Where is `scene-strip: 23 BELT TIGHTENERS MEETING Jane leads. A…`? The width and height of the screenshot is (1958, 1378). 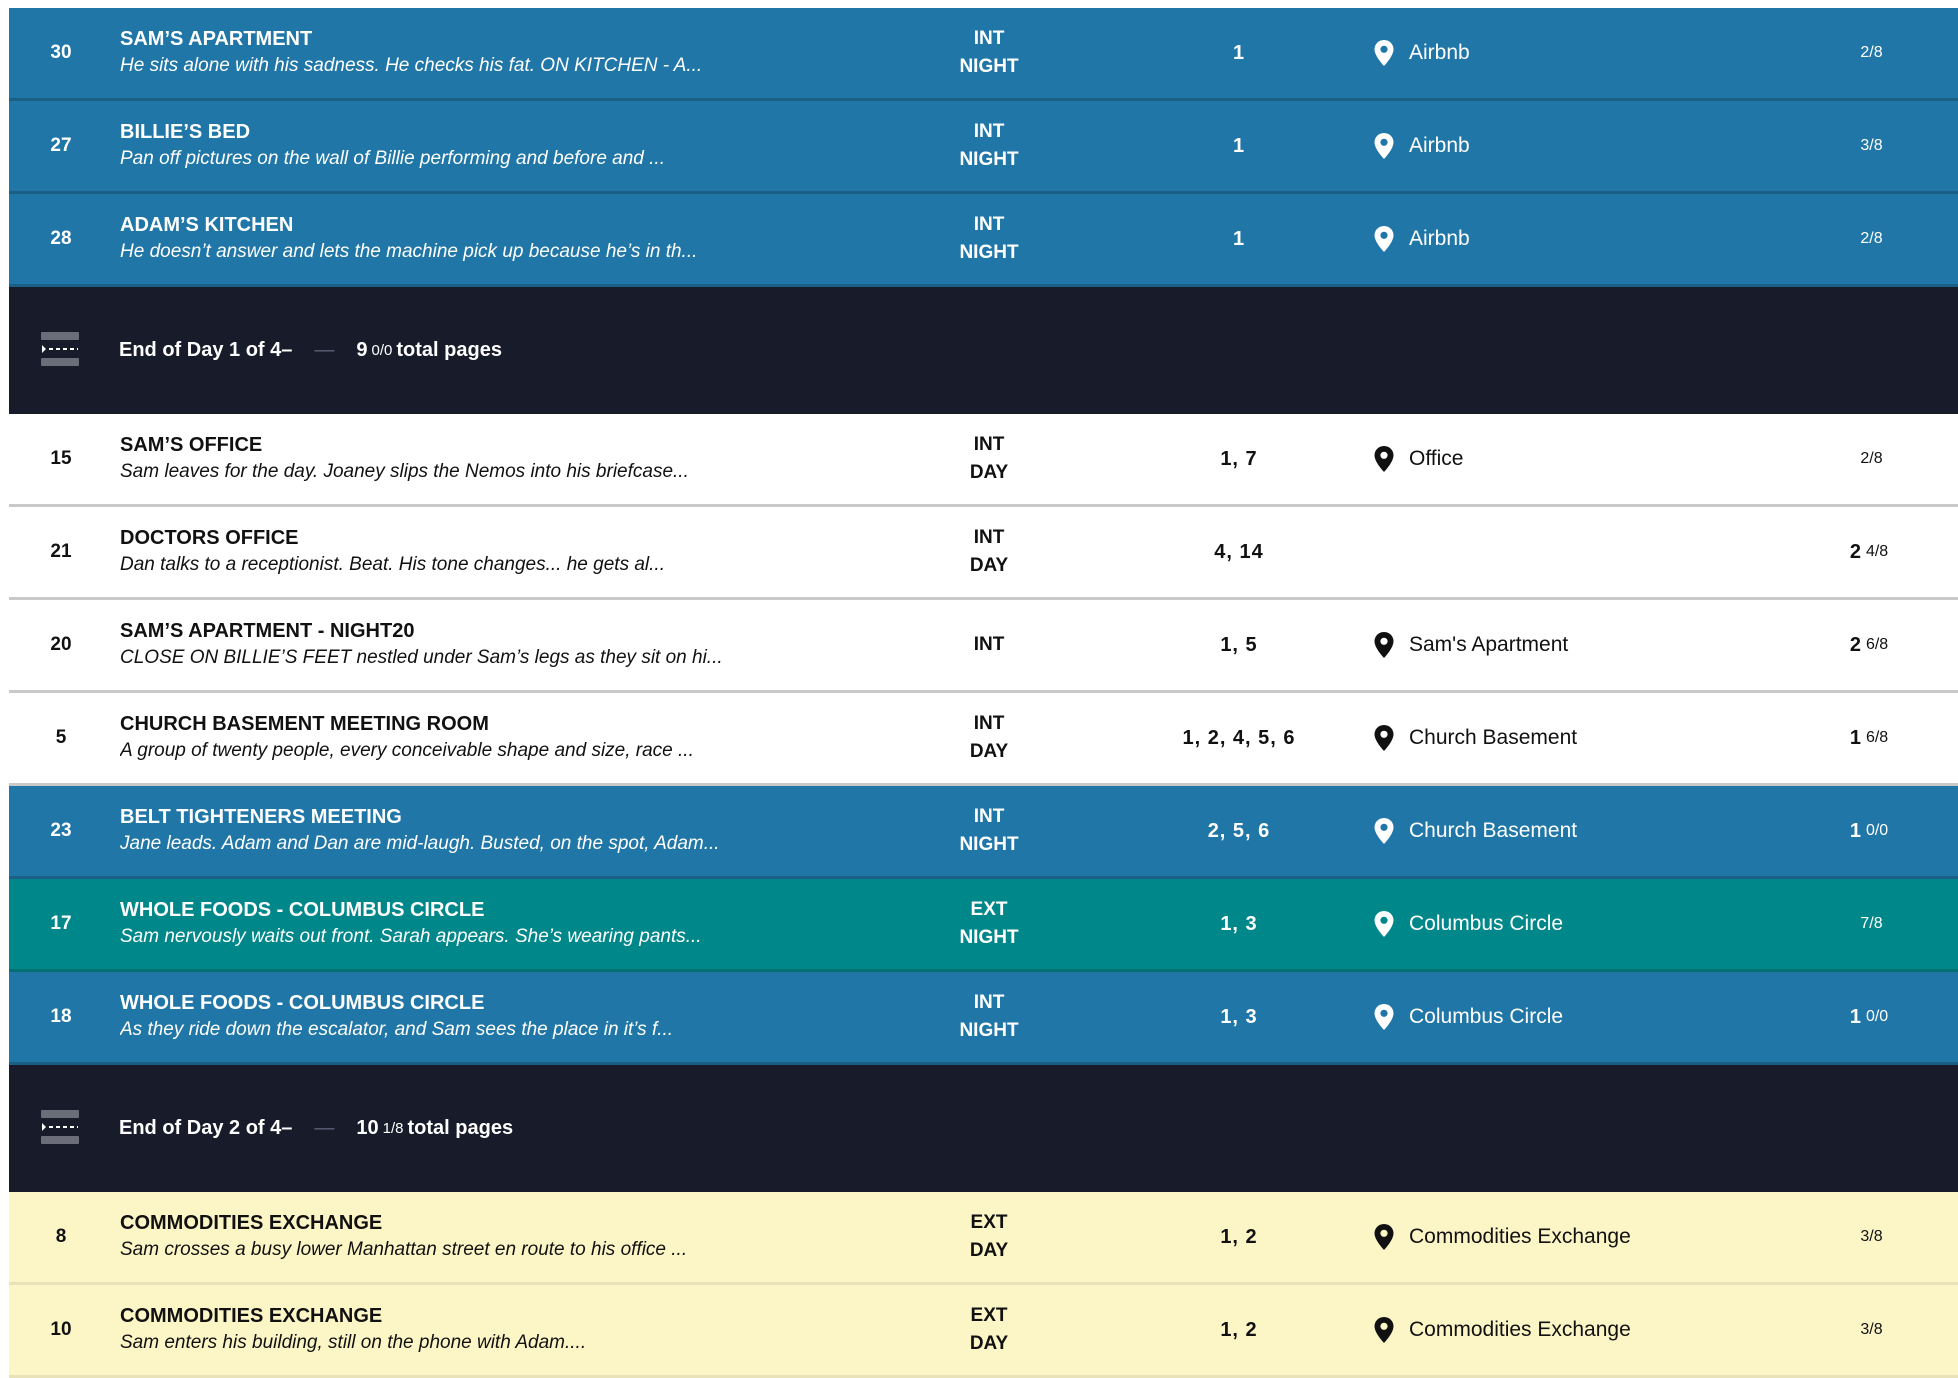 scene-strip: 23 BELT TIGHTENERS MEETING Jane leads. A… is located at coordinates (983, 832).